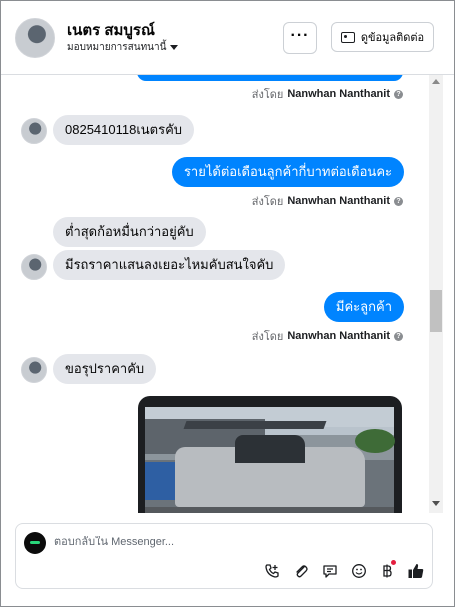 The height and width of the screenshot is (607, 455). I want to click on notification-dot, so click(393, 562).